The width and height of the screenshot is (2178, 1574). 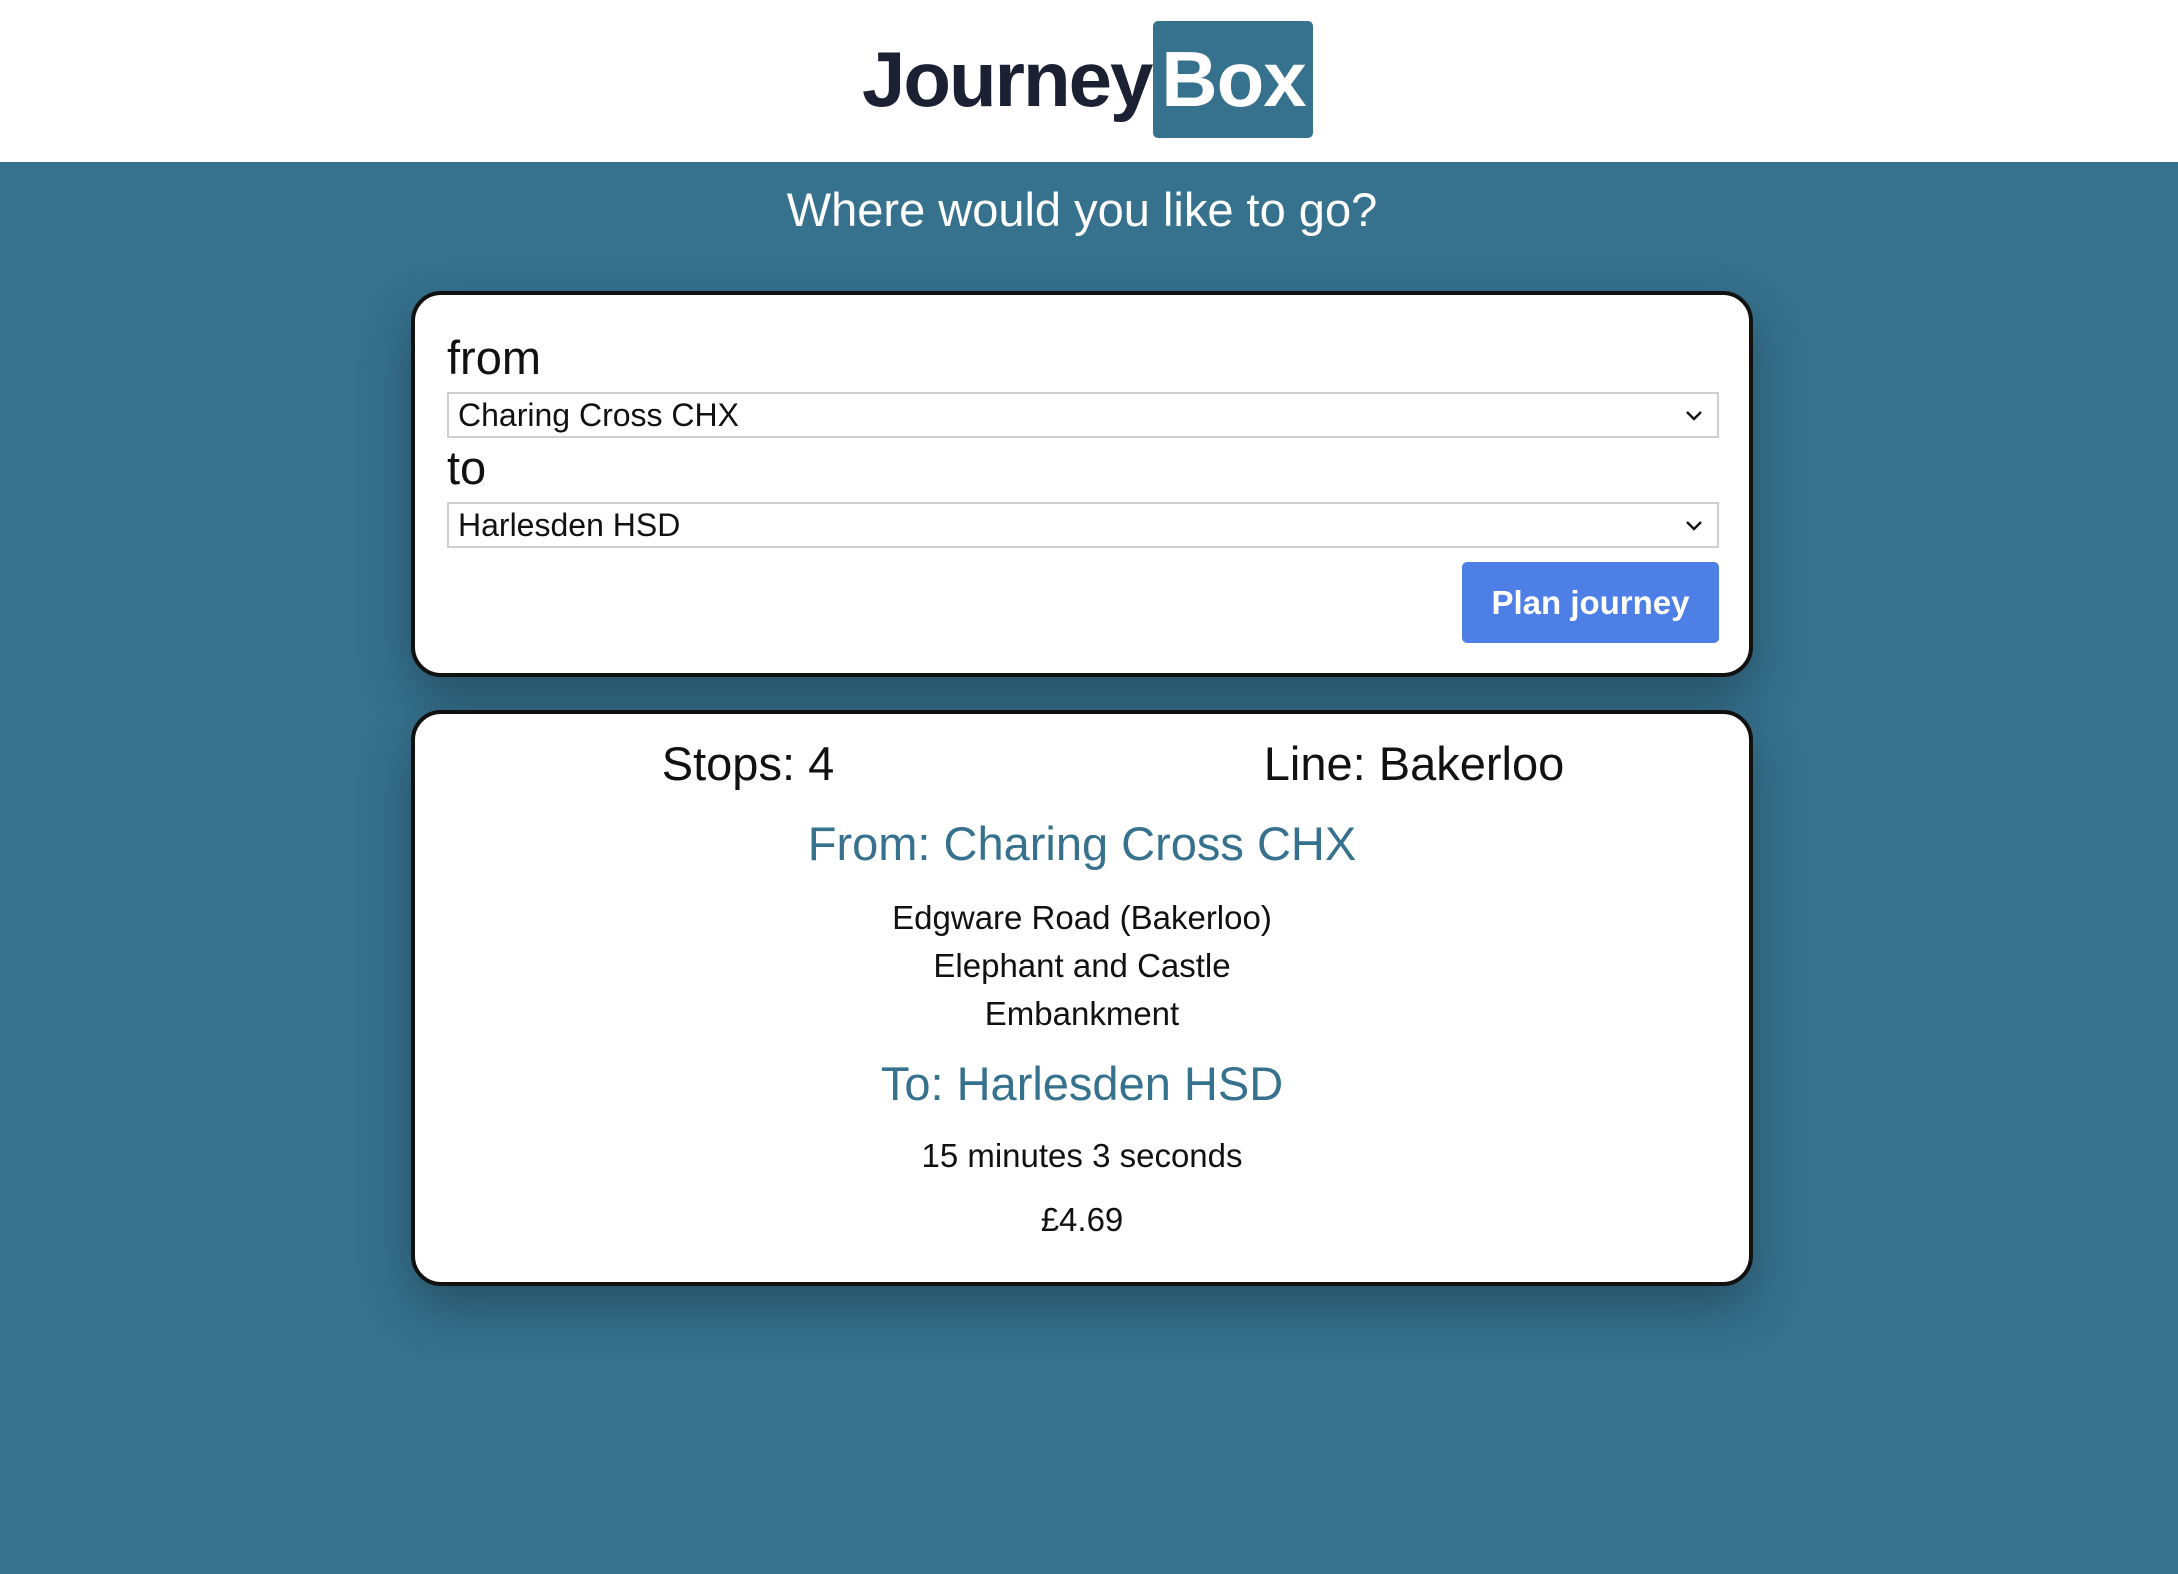 I want to click on logo: Journey Box, so click(x=1088, y=79).